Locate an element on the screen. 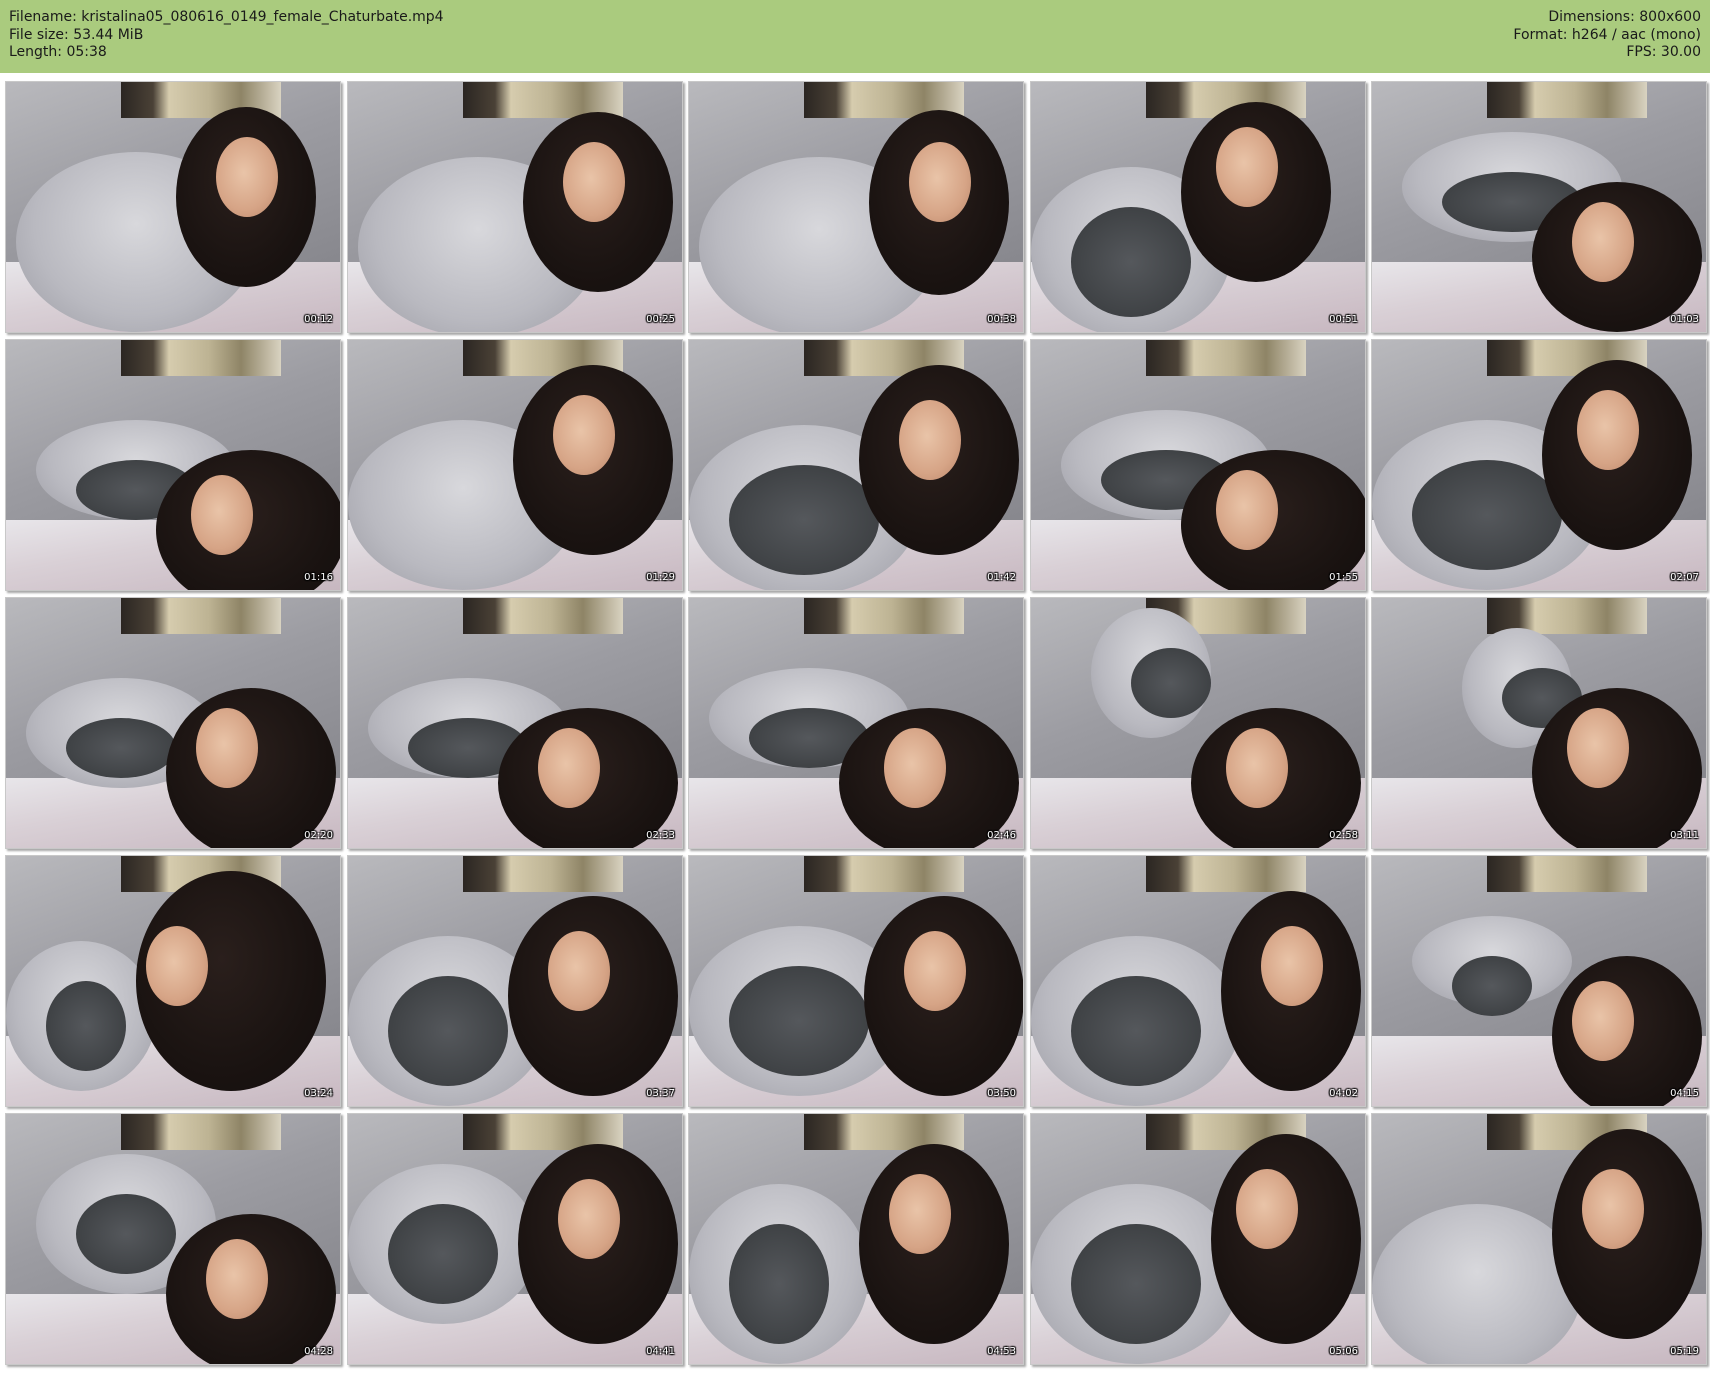 The width and height of the screenshot is (1710, 1373). video-thumbnail: 00:38 is located at coordinates (856, 207).